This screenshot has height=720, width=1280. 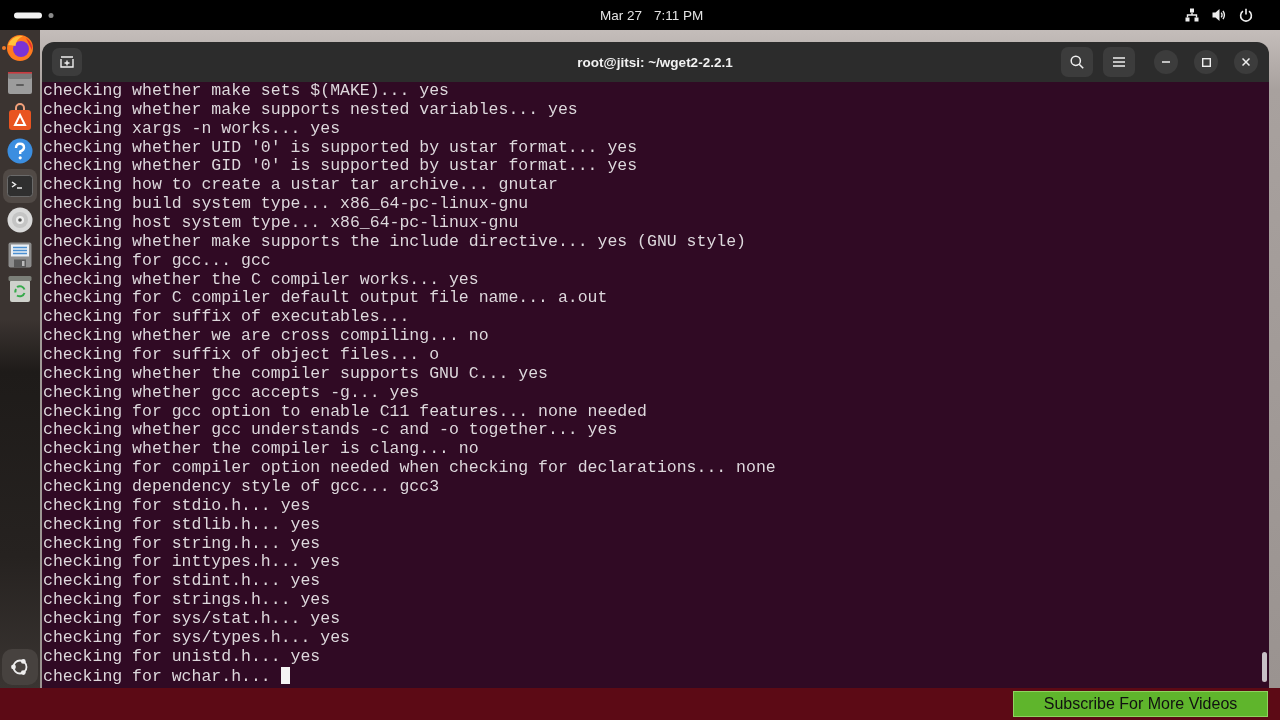 I want to click on activities-button, so click(x=34, y=15).